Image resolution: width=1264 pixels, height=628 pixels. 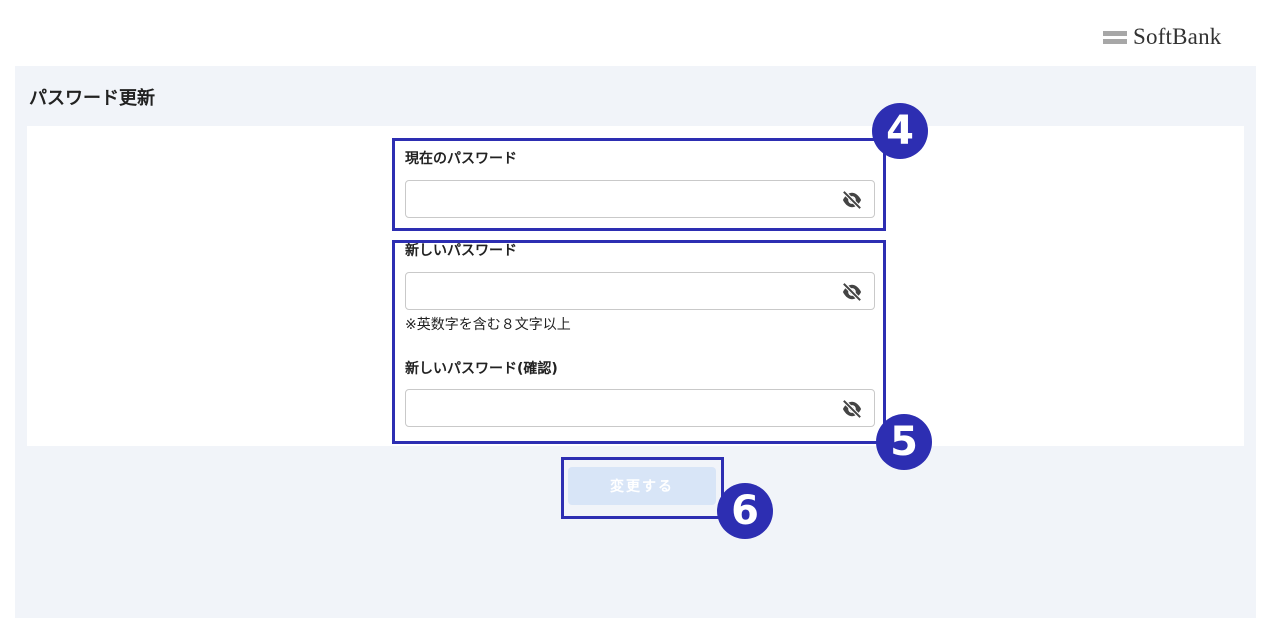 I want to click on softbank-logo-text: SoftBank, so click(x=1177, y=36).